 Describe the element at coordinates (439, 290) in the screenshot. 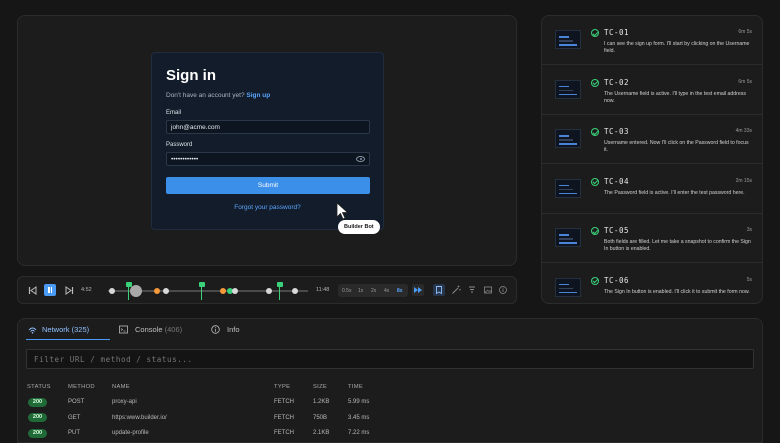

I see `bookmark-icon` at that location.